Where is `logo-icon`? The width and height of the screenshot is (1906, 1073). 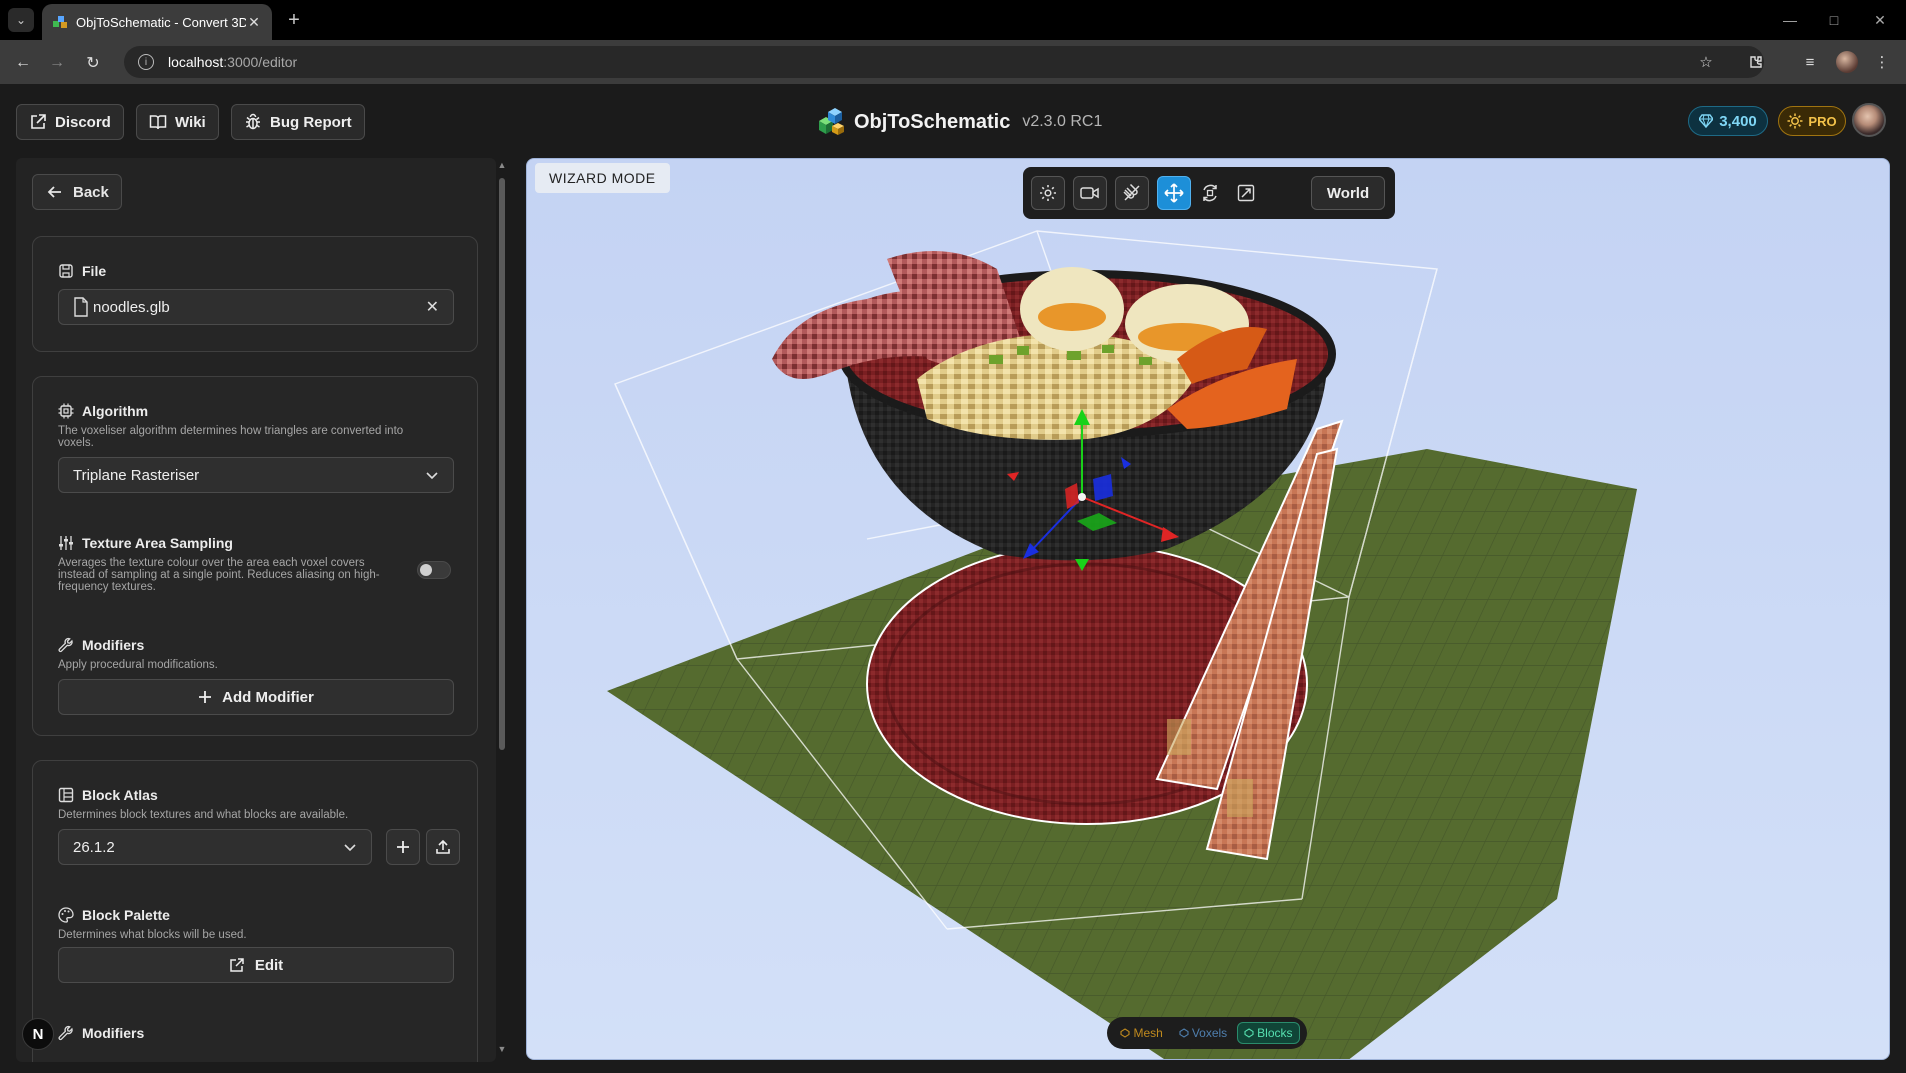
logo-icon is located at coordinates (831, 121).